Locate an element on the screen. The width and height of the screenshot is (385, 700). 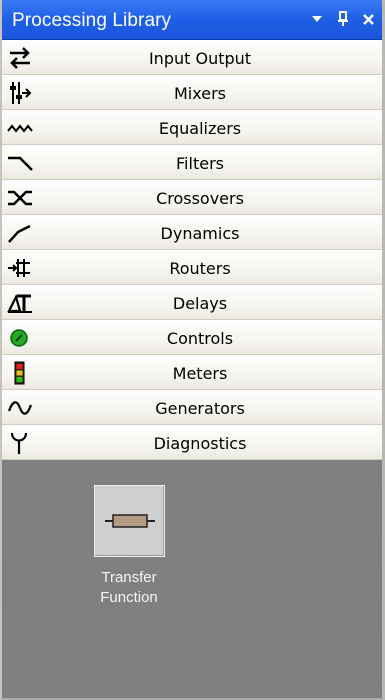
category-label: Dynamics is located at coordinates (200, 233).